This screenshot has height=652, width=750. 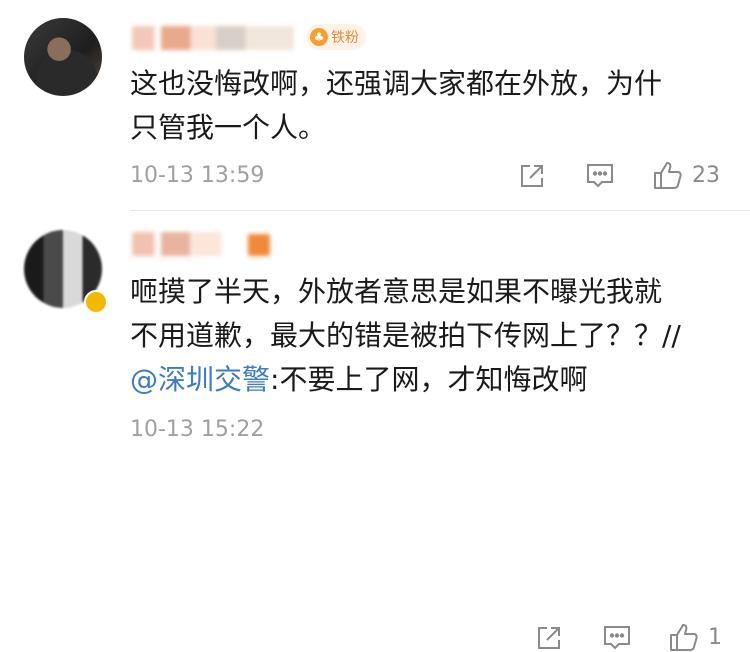 I want to click on vip-badge-icon, so click(x=96, y=302).